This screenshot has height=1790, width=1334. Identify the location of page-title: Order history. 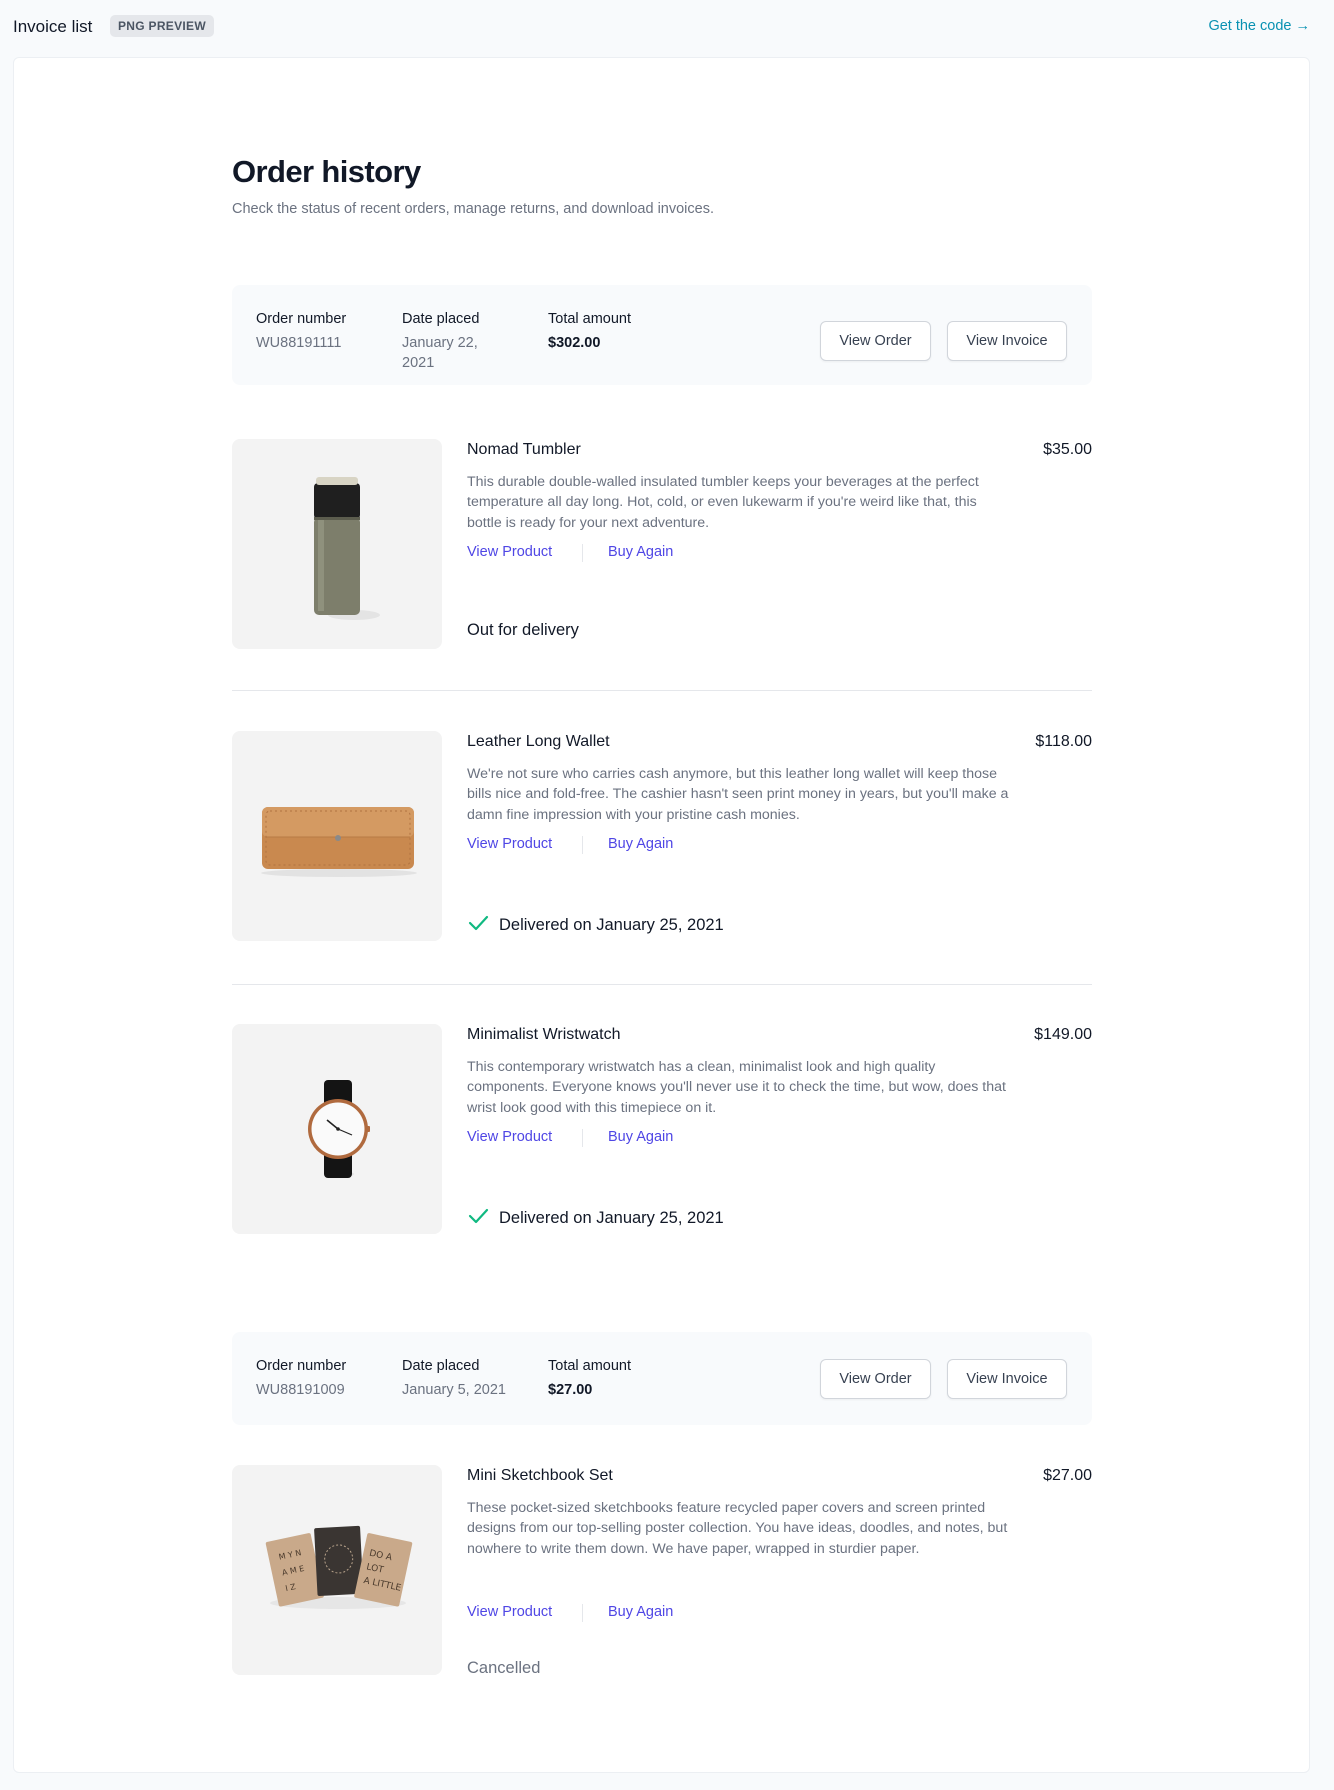
(326, 171).